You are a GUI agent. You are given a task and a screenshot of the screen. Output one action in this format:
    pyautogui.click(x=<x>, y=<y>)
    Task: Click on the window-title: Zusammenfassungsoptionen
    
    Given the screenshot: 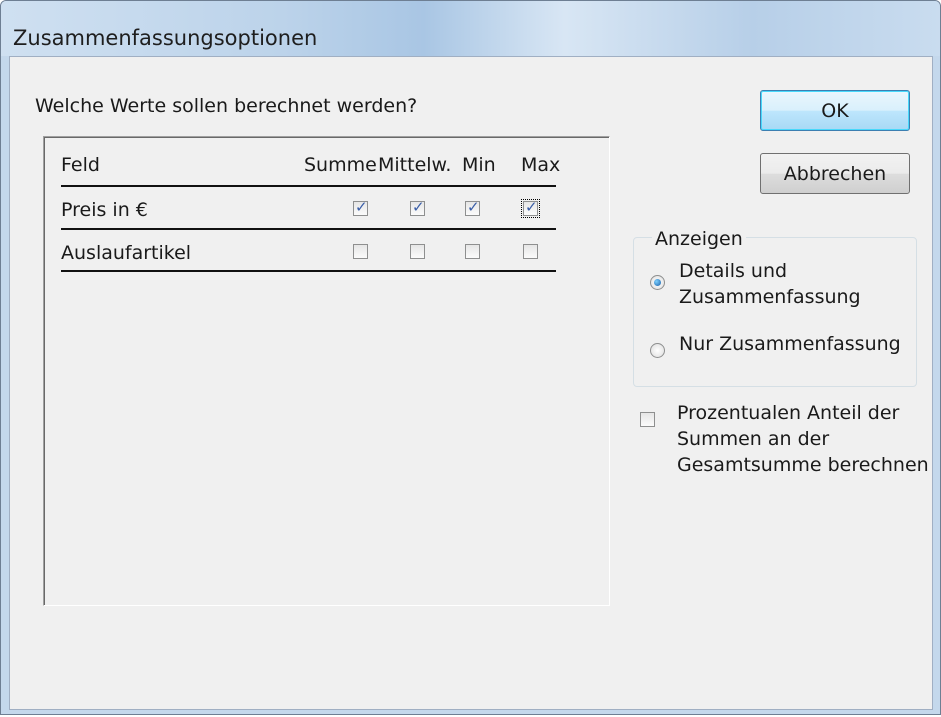 What is the action you would take?
    pyautogui.click(x=165, y=38)
    